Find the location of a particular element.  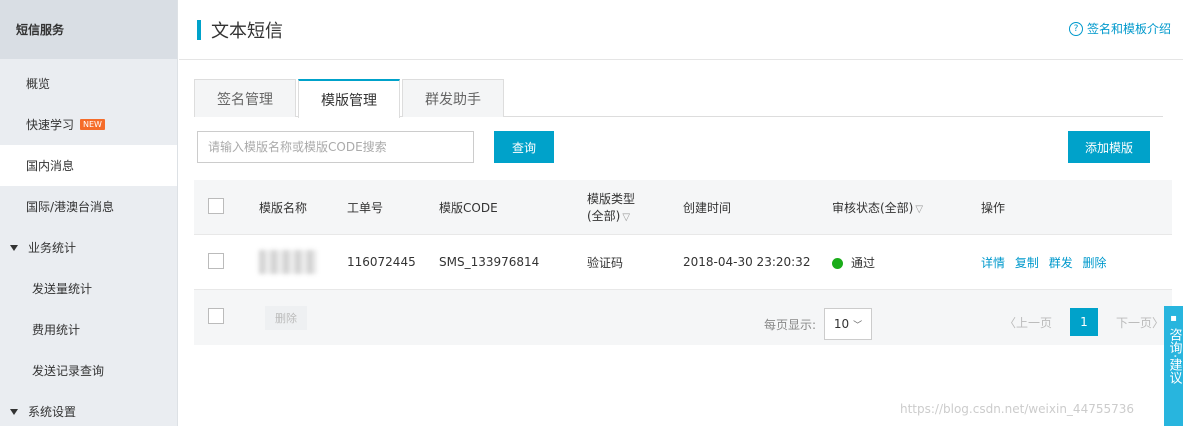

sidebar-item-send-records: 发送记录查询 is located at coordinates (88, 370).